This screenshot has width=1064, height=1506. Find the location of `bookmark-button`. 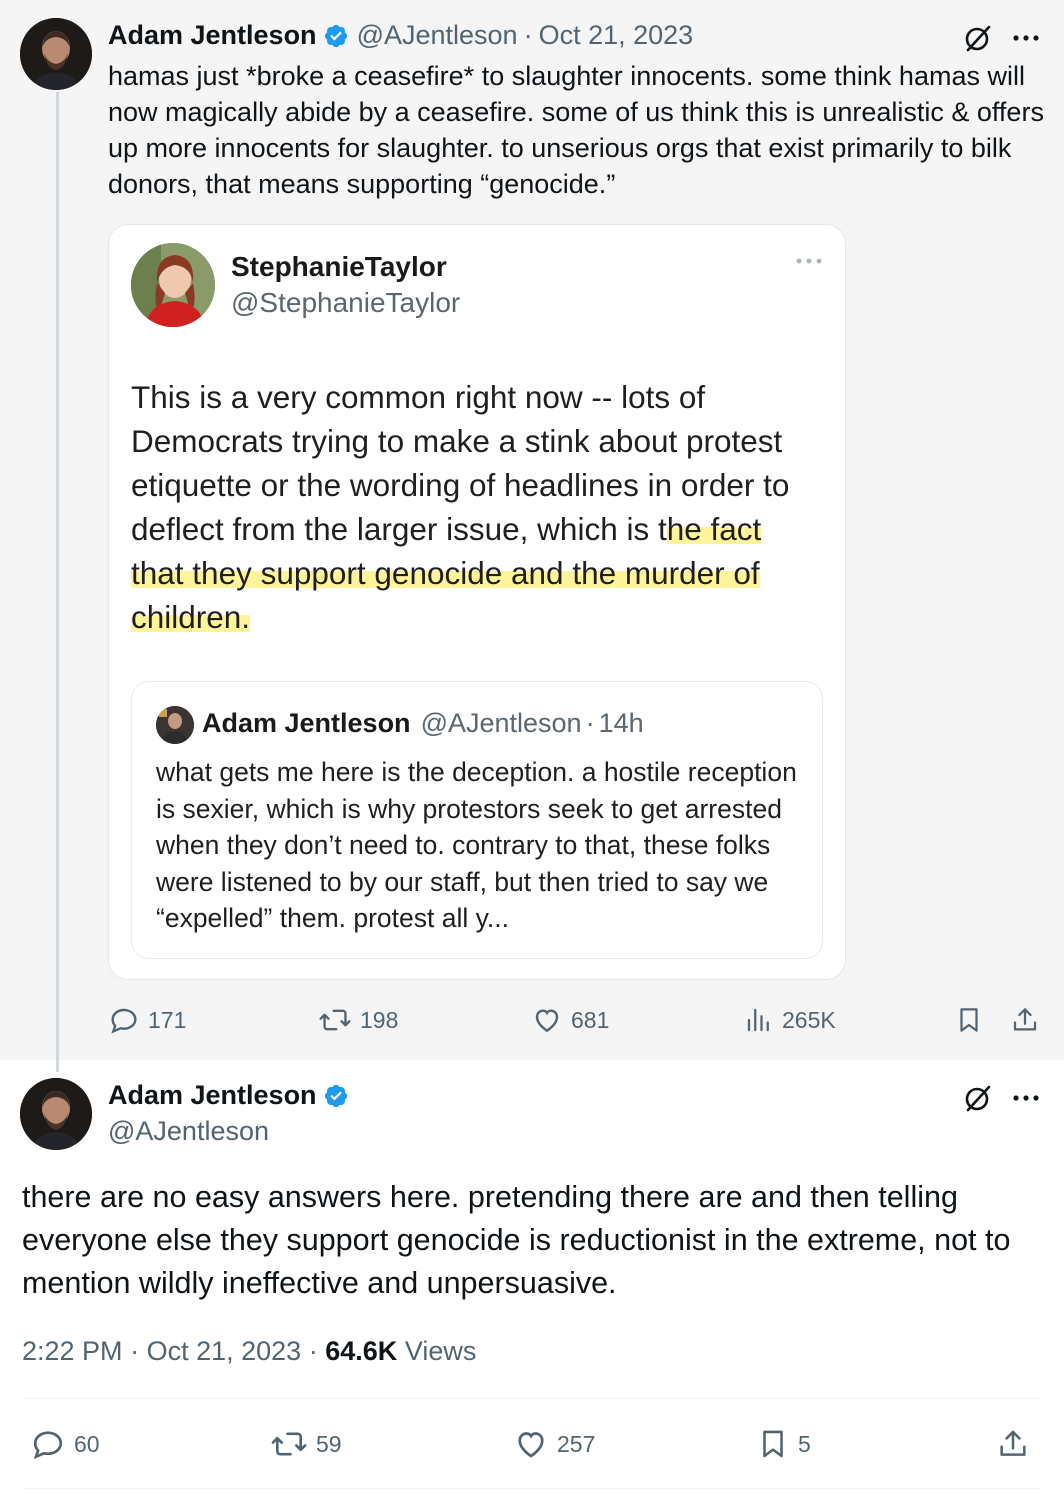

bookmark-button is located at coordinates (969, 1020).